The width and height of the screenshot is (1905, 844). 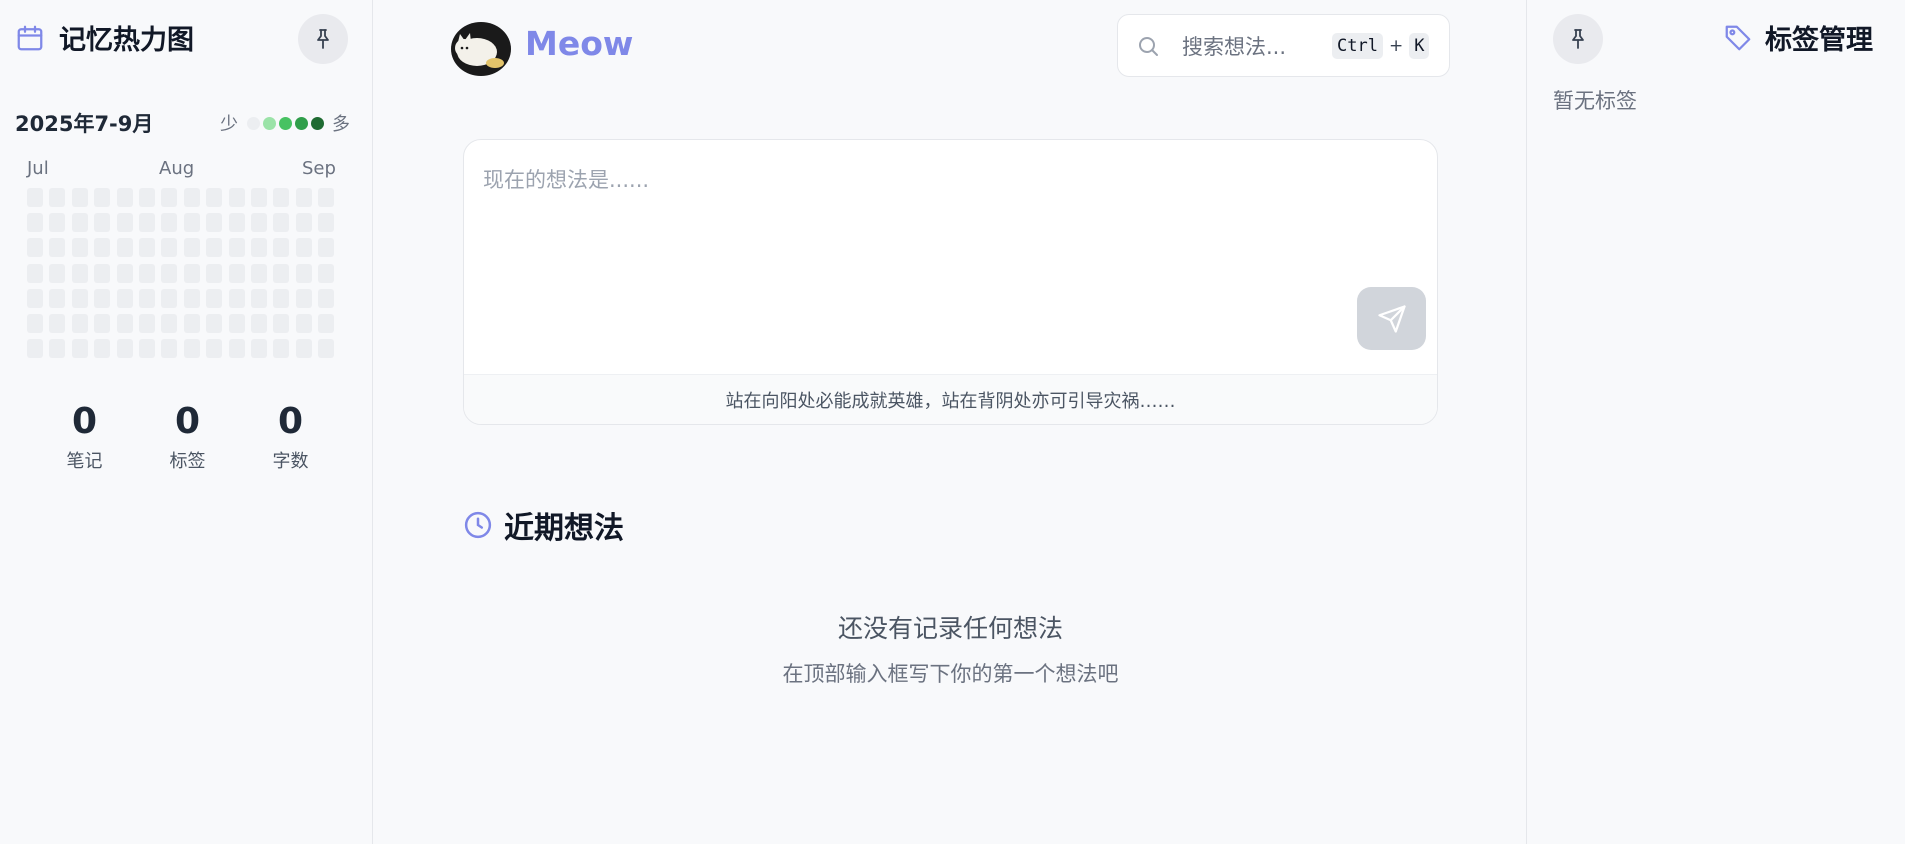 What do you see at coordinates (579, 43) in the screenshot?
I see `brand-name: Meow` at bounding box center [579, 43].